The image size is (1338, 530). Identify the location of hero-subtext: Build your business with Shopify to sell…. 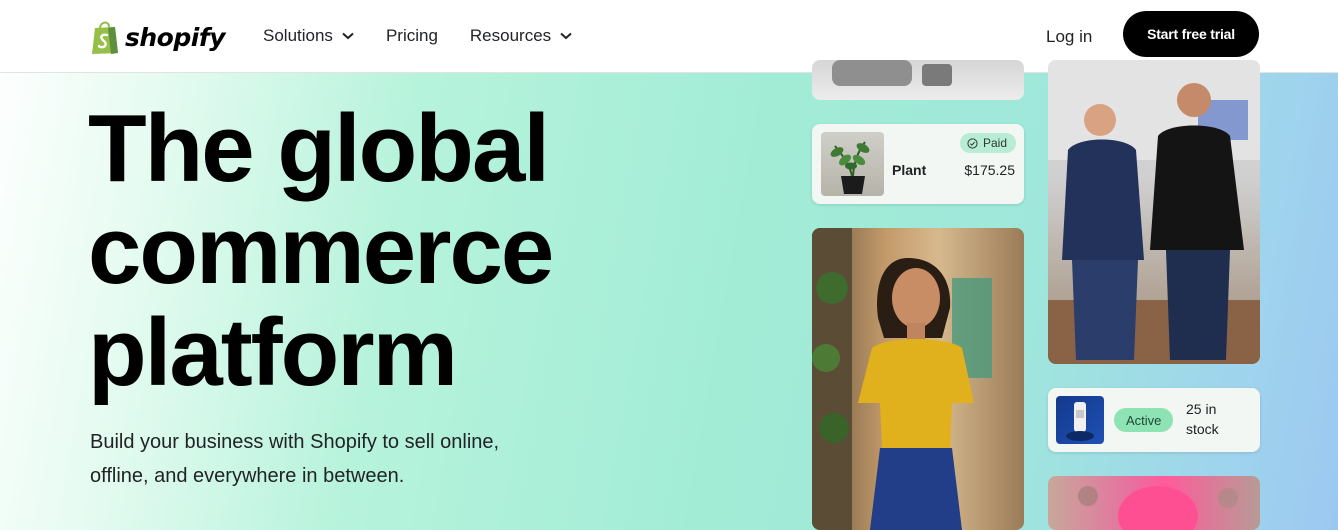
(330, 459).